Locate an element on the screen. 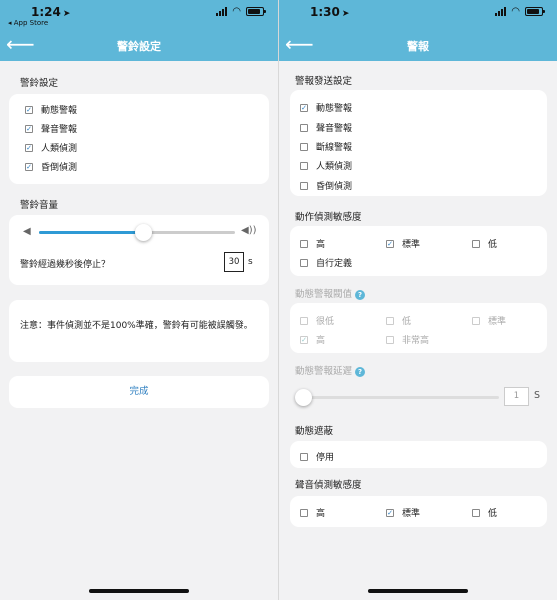 This screenshot has height=600, width=557. alarm-item-fall: ✓ 昏倒偵測 is located at coordinates (51, 166).